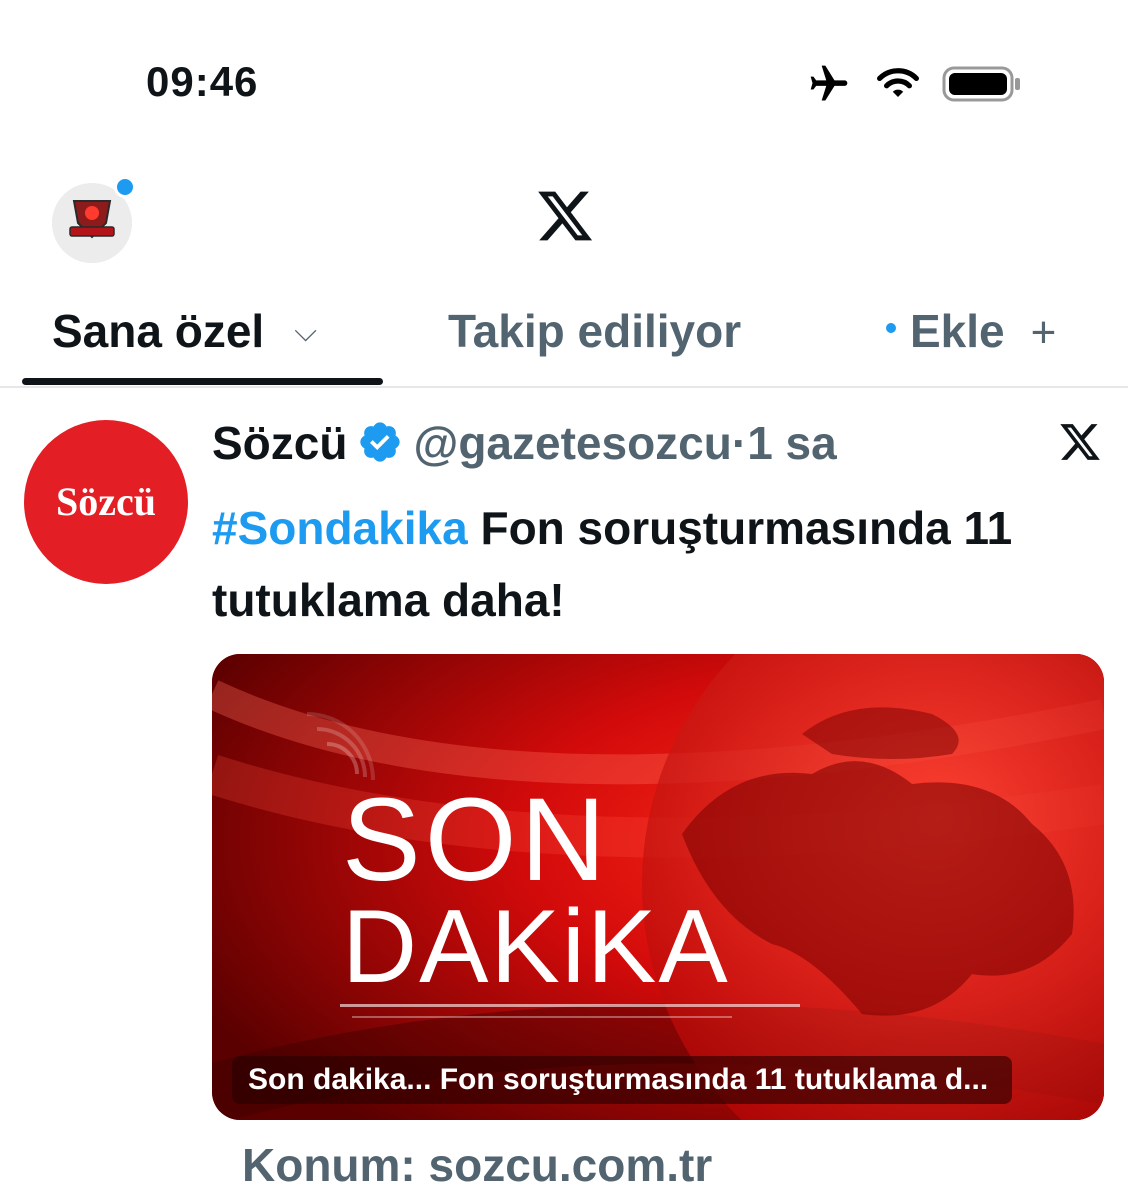 The width and height of the screenshot is (1128, 1200). Describe the element at coordinates (380, 442) in the screenshot. I see `verified-badge-icon` at that location.